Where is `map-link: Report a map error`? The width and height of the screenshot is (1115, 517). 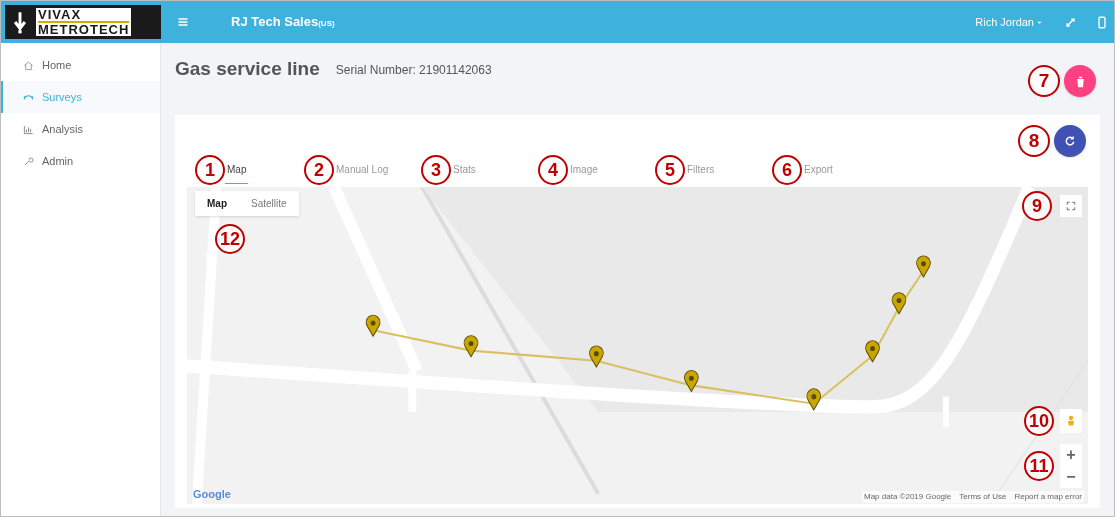 map-link: Report a map error is located at coordinates (1048, 497).